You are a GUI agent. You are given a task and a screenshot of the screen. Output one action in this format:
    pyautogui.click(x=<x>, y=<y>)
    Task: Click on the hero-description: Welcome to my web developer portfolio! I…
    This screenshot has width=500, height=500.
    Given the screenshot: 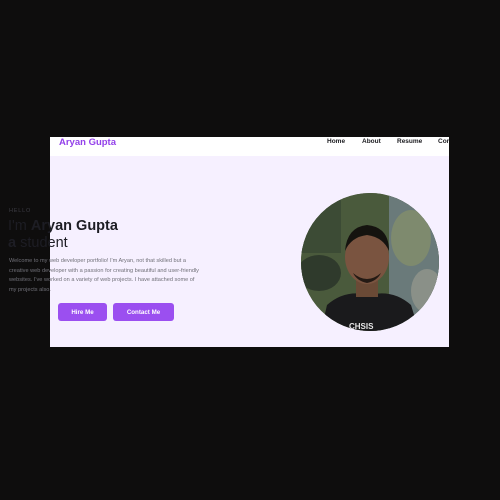 What is the action you would take?
    pyautogui.click(x=104, y=275)
    